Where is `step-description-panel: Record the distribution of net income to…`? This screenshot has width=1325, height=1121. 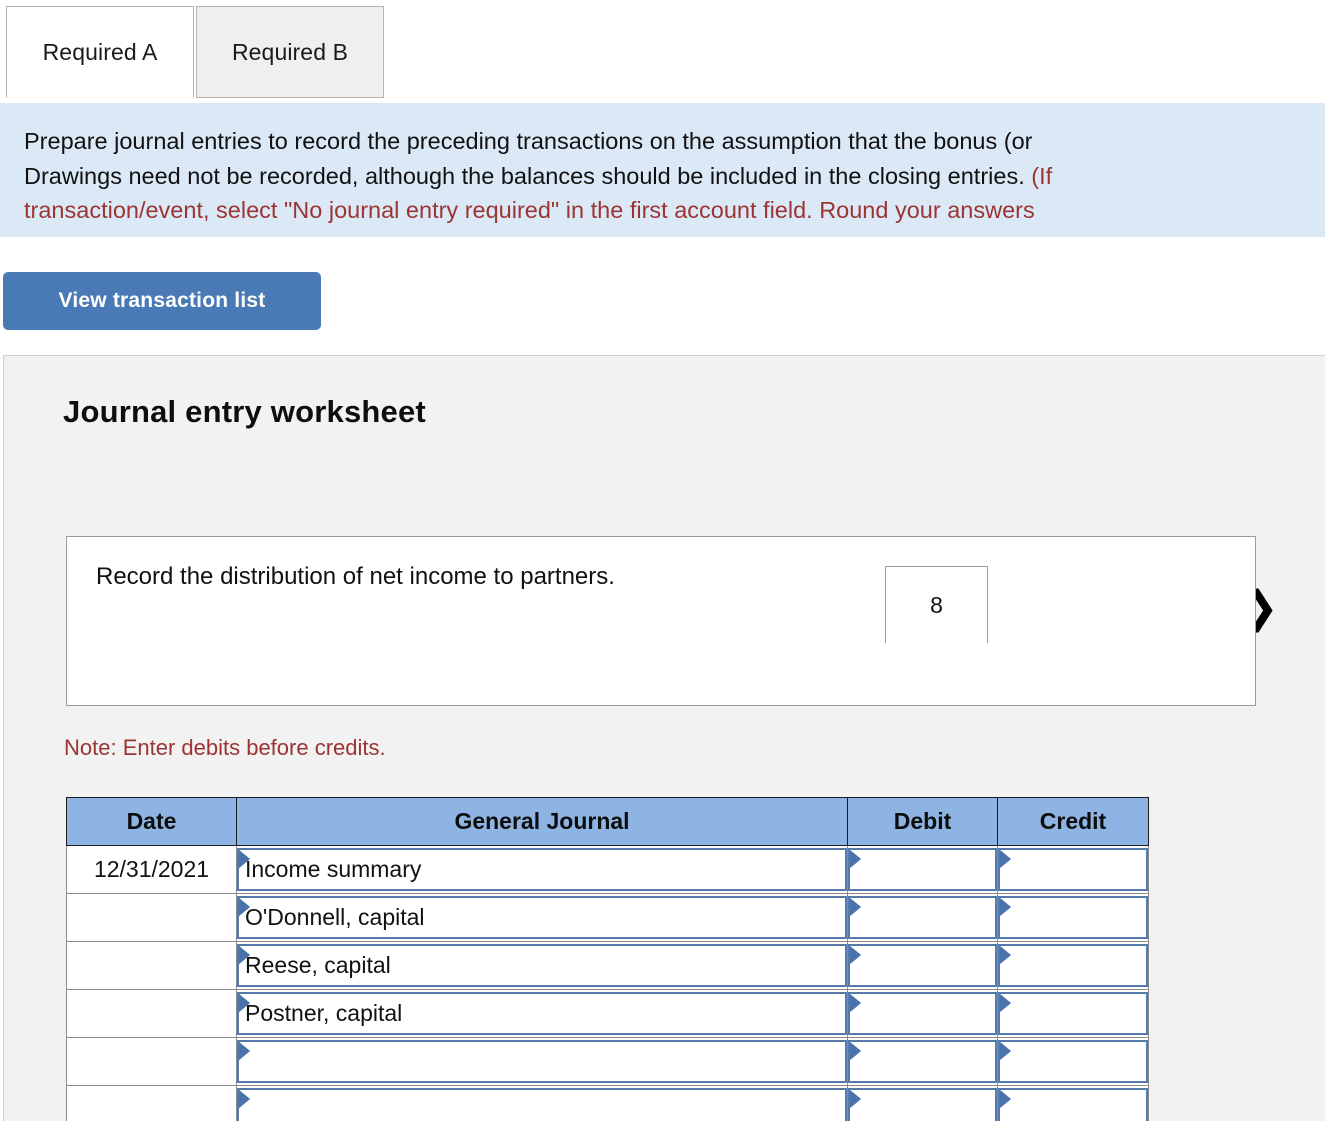
step-description-panel: Record the distribution of net income to… is located at coordinates (661, 621).